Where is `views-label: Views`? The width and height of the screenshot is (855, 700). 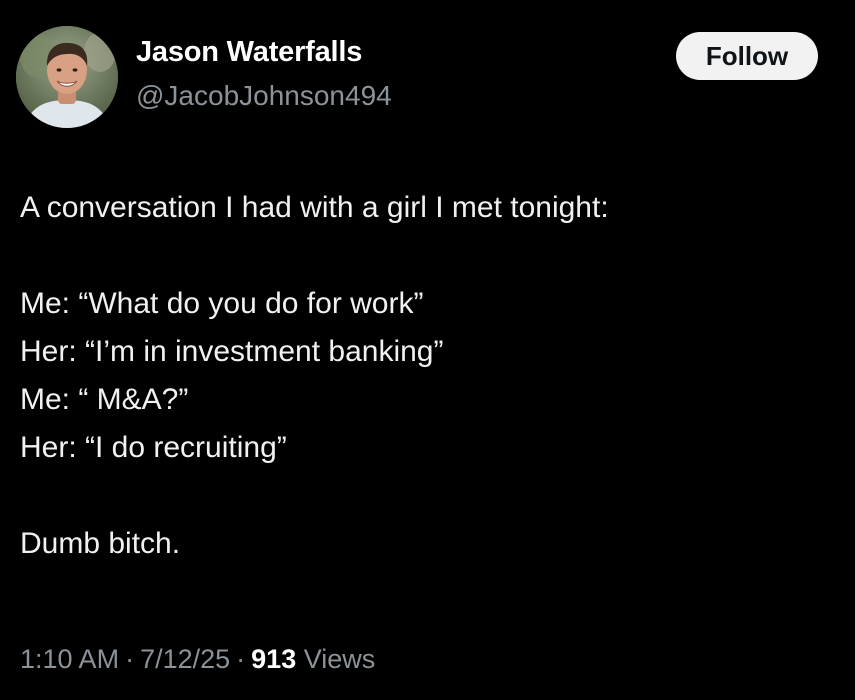 views-label: Views is located at coordinates (339, 659).